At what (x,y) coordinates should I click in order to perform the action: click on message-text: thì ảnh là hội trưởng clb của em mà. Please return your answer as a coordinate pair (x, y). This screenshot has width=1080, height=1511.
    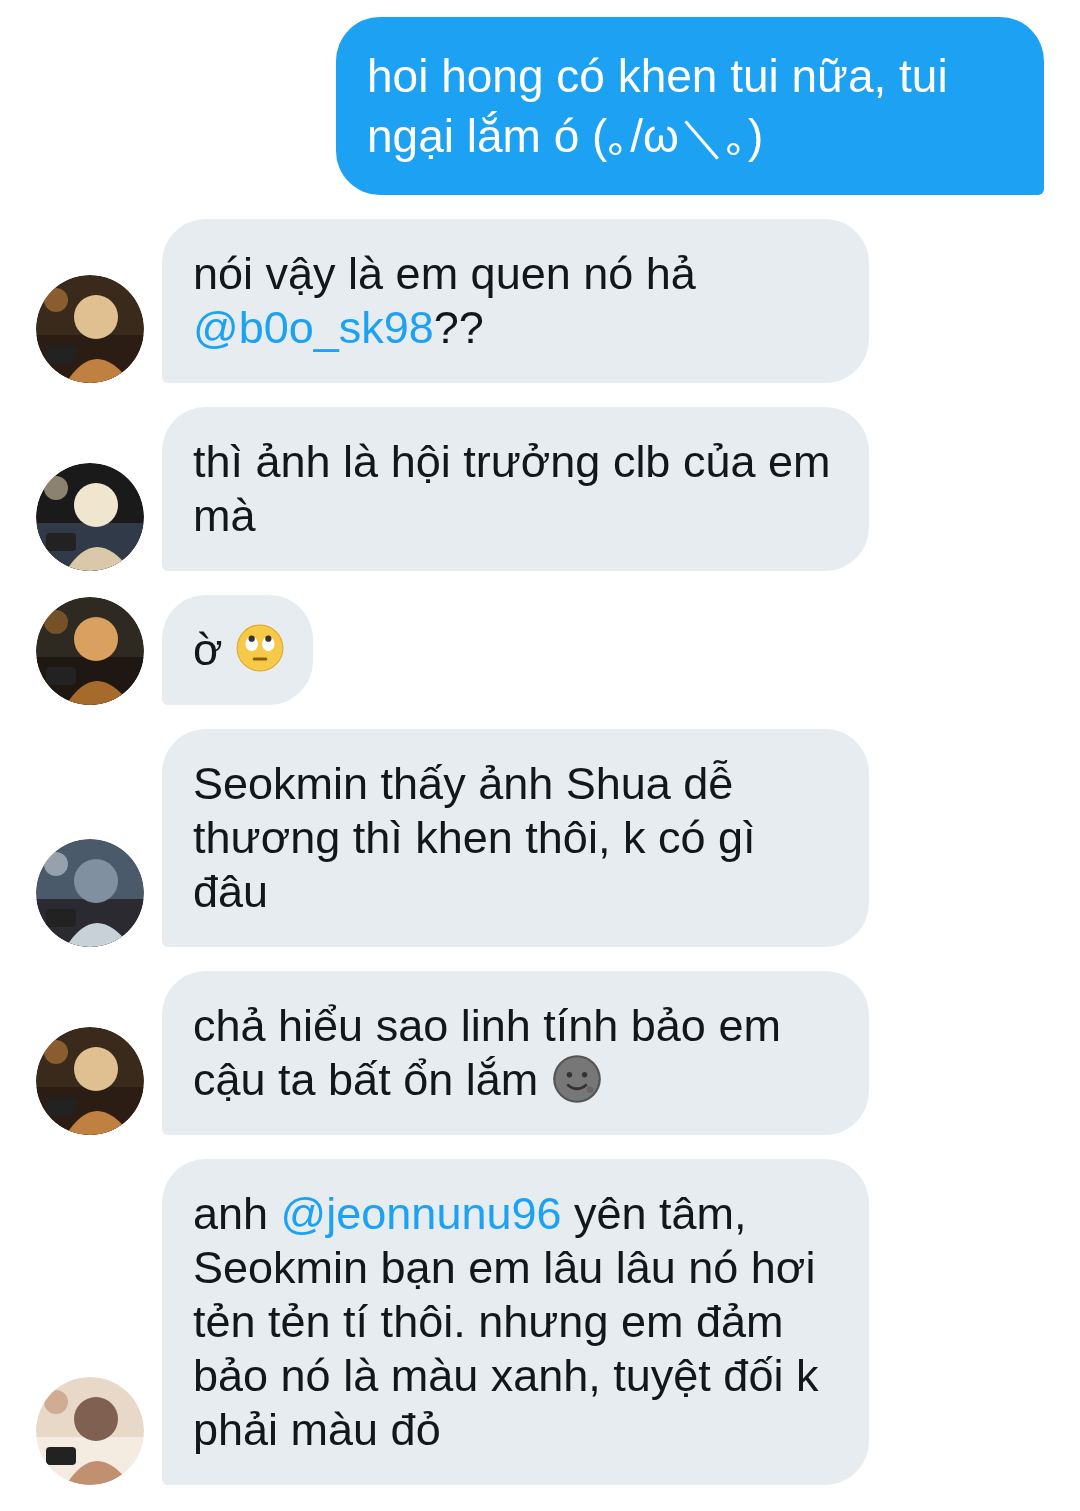
    Looking at the image, I should click on (512, 489).